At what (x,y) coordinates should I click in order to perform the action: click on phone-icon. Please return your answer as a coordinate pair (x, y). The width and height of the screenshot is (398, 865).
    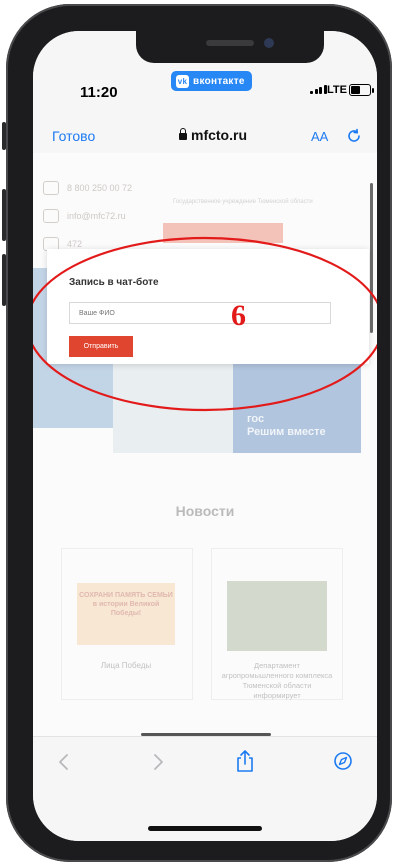
    Looking at the image, I should click on (51, 188).